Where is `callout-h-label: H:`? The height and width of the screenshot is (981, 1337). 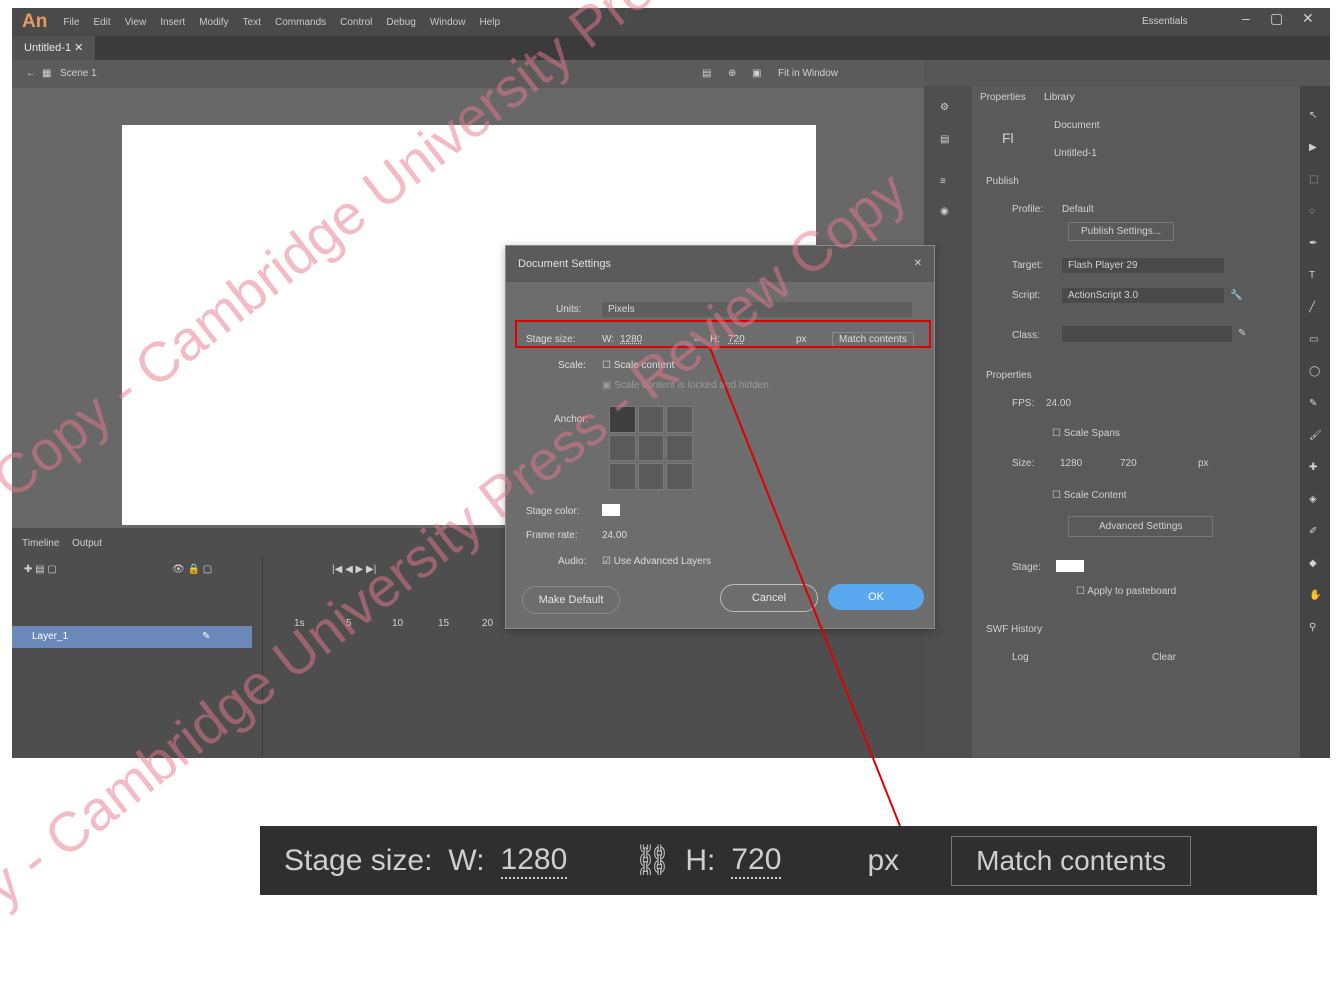
callout-h-label: H: is located at coordinates (700, 860).